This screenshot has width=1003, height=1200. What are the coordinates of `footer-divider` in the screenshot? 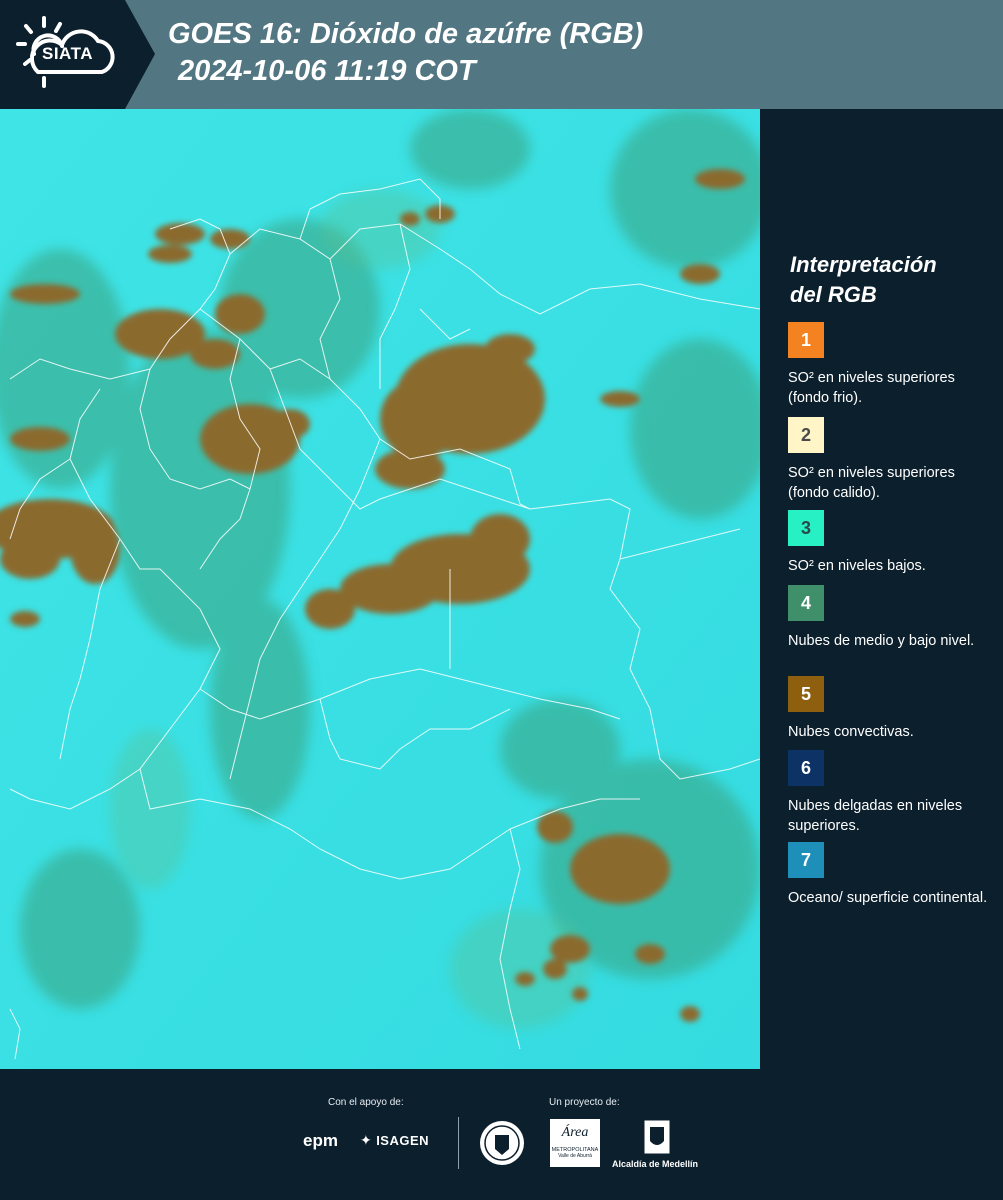 It's located at (458, 1143).